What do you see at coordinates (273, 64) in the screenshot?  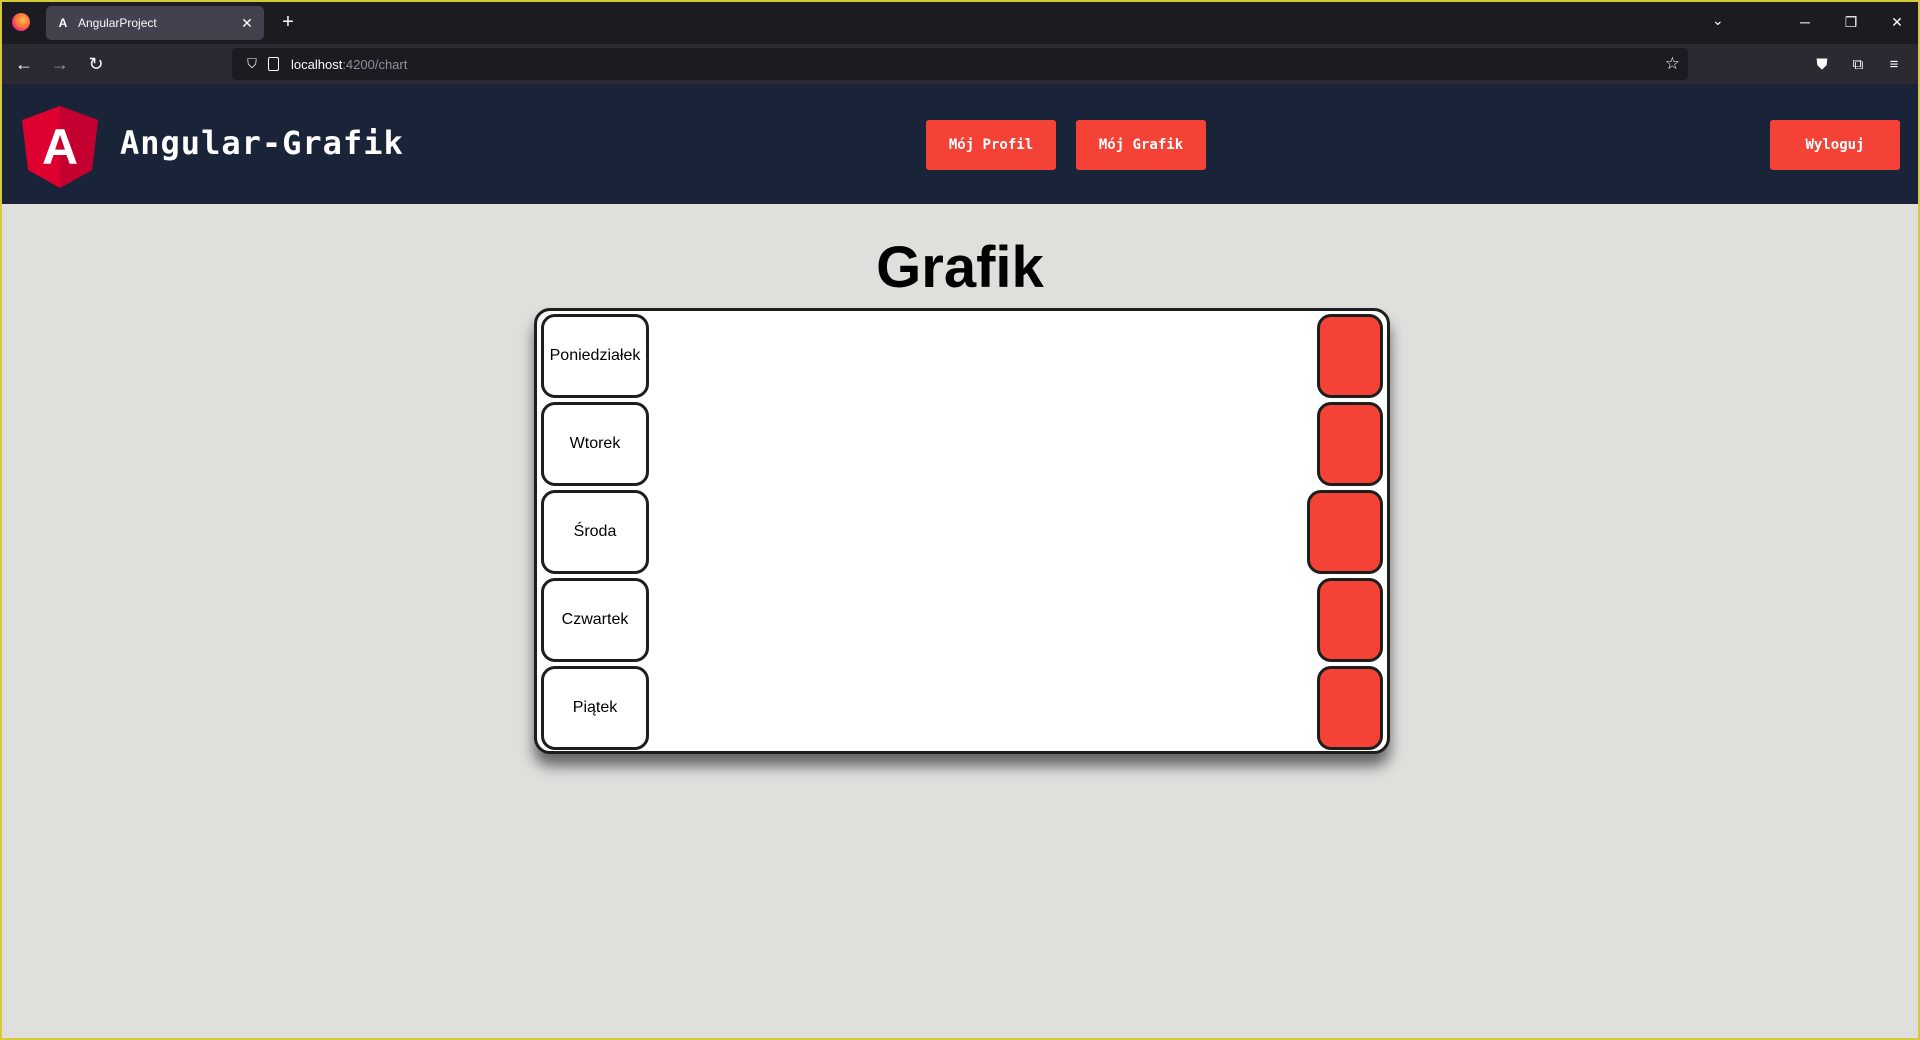 I see `page-icon` at bounding box center [273, 64].